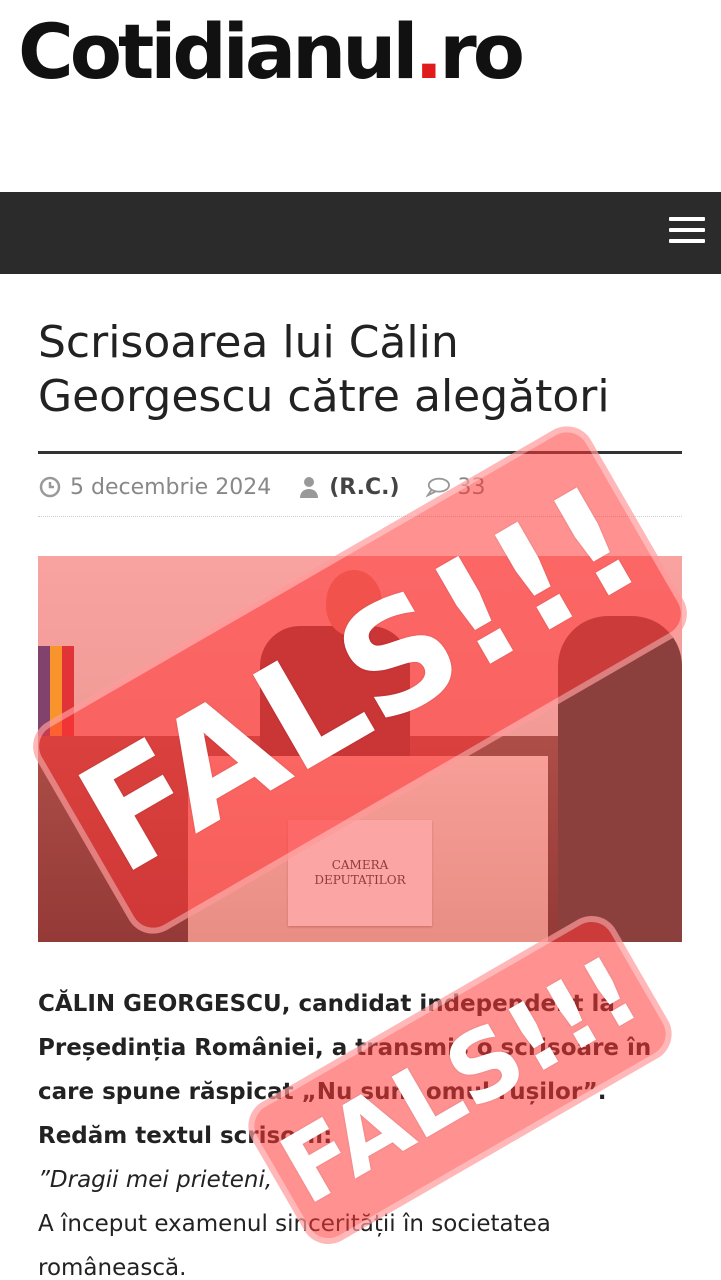 The width and height of the screenshot is (721, 1280). I want to click on article-author: (R.C.), so click(348, 487).